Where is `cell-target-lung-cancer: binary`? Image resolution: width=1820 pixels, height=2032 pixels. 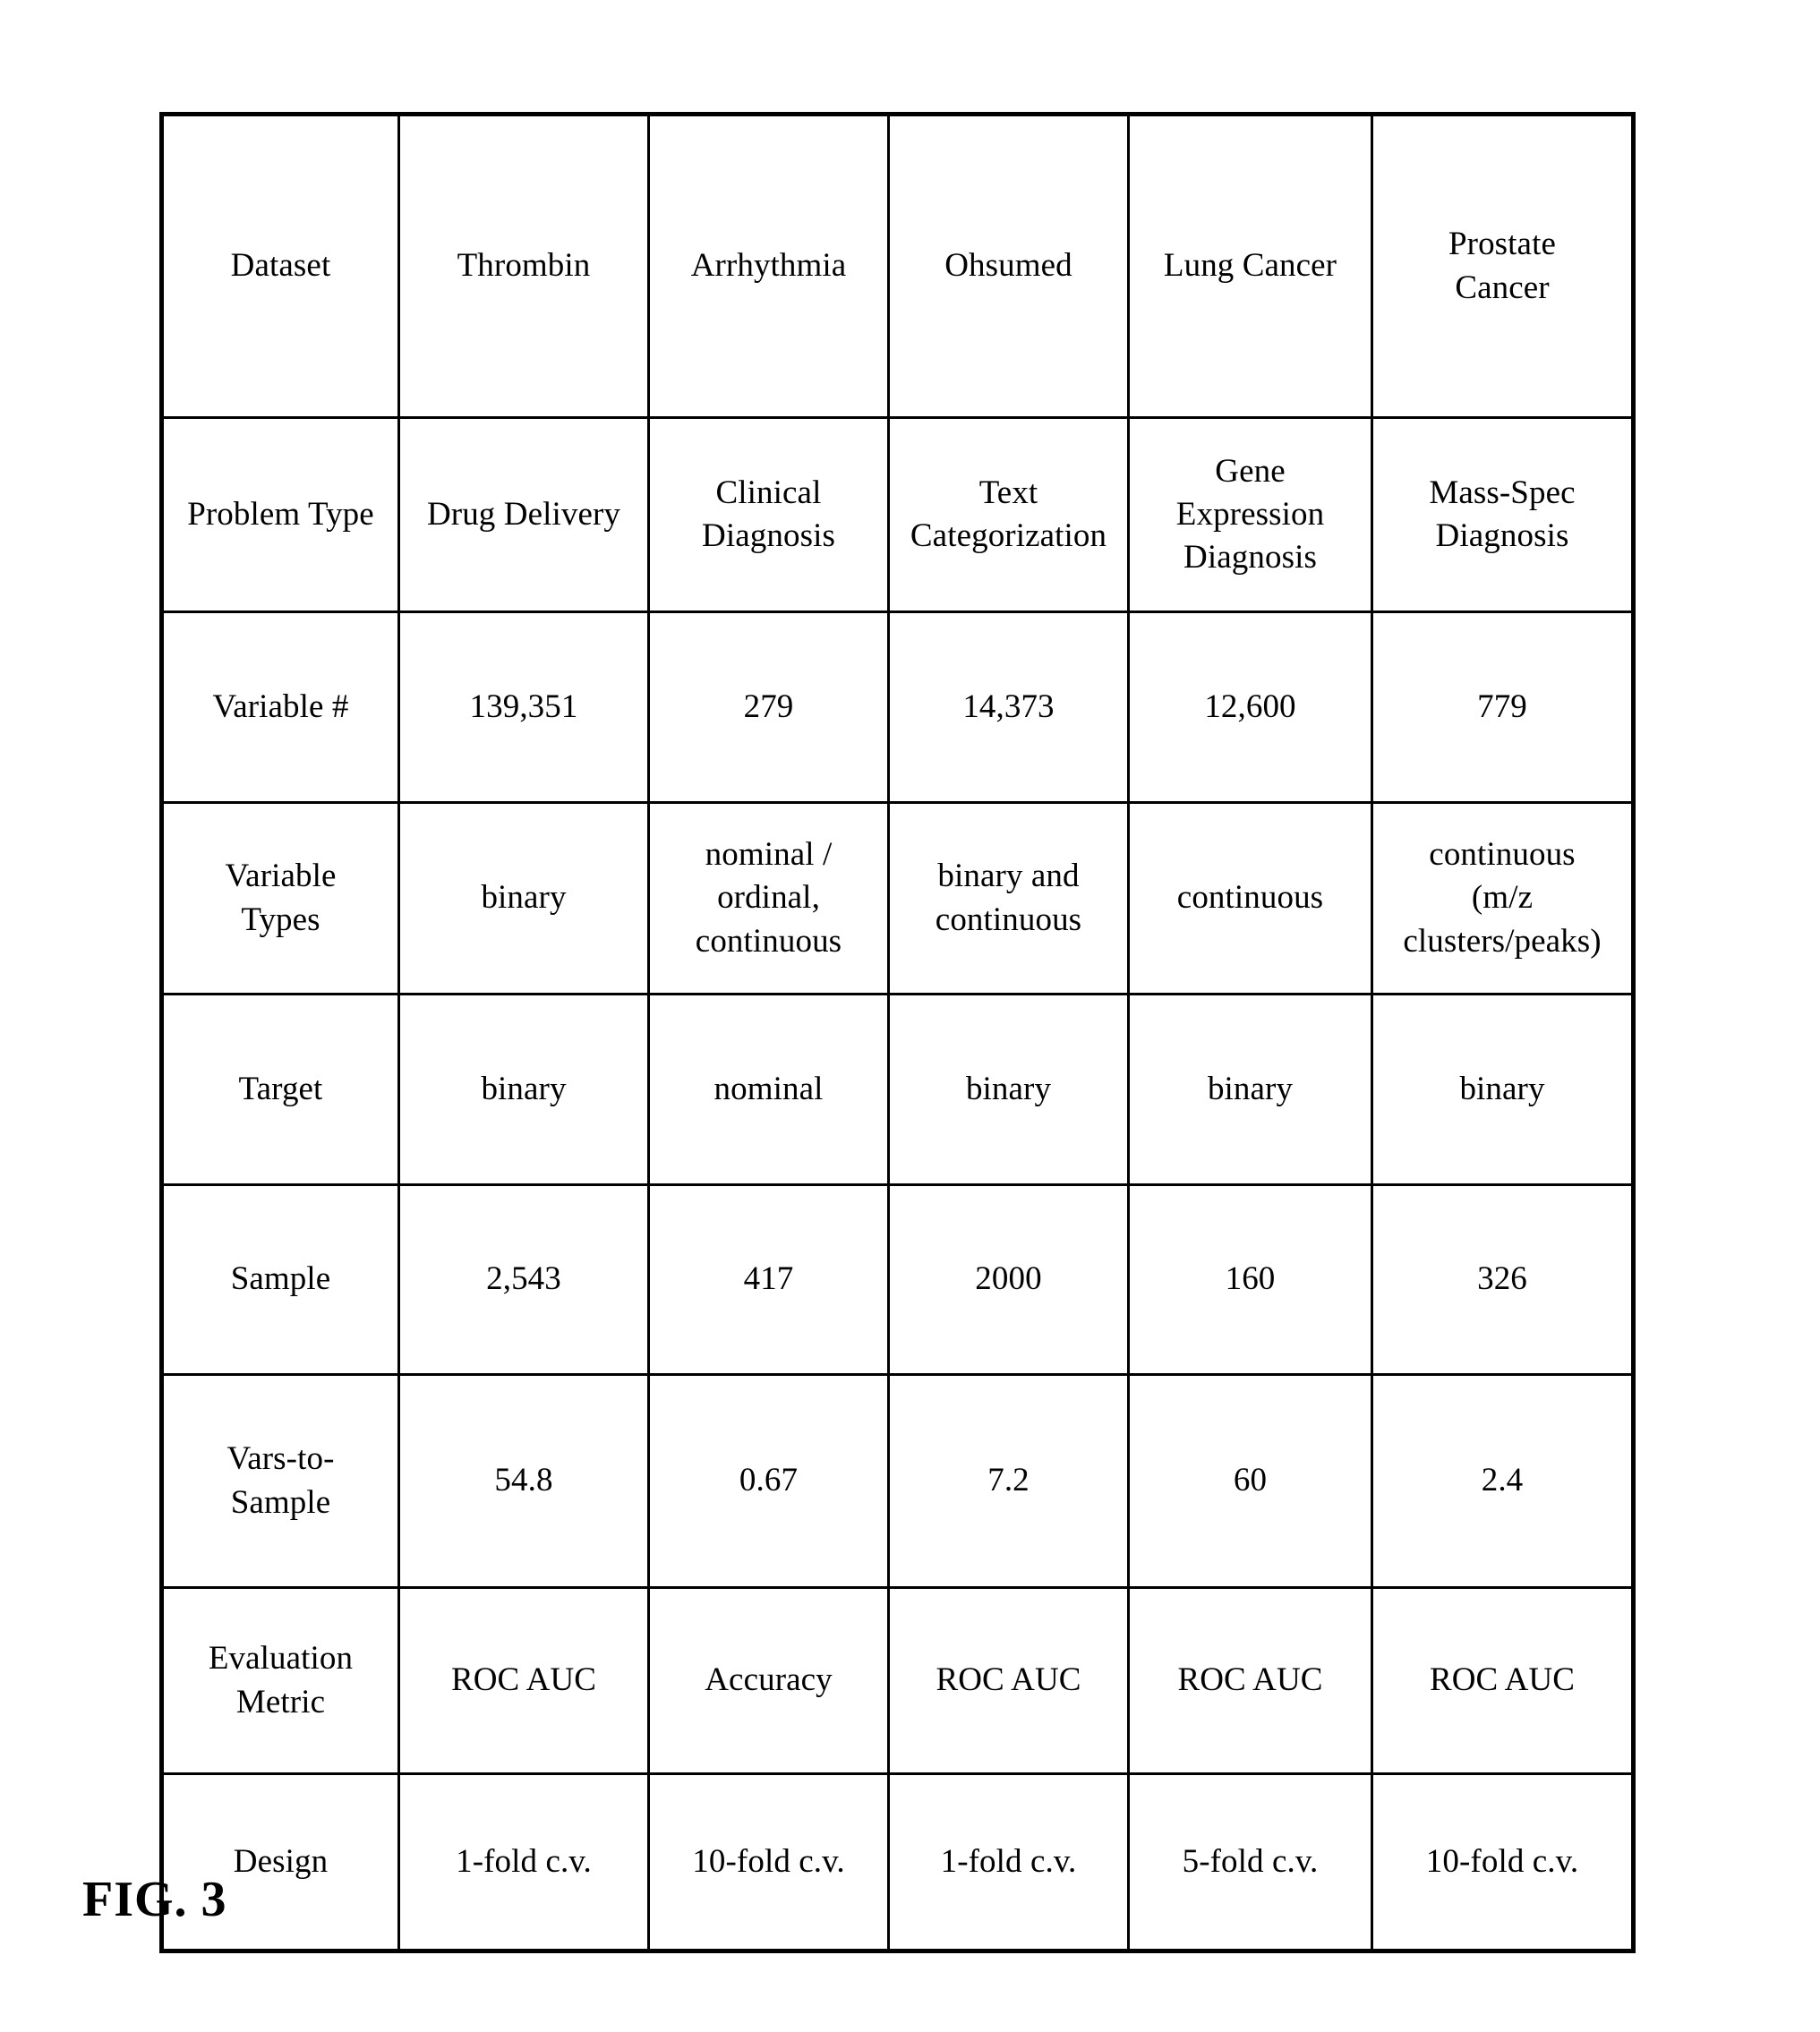 cell-target-lung-cancer: binary is located at coordinates (1250, 1089).